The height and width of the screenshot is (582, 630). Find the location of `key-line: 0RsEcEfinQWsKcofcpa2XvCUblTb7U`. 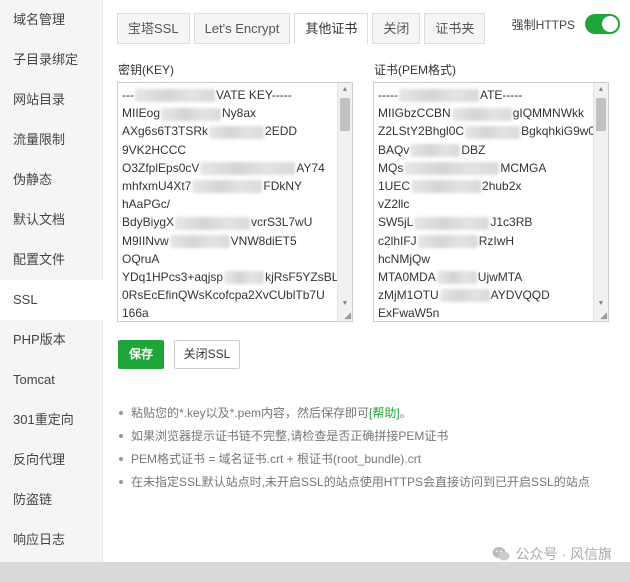

key-line: 0RsEcEfinQWsKcofcpa2XvCUblTb7U is located at coordinates (223, 295).